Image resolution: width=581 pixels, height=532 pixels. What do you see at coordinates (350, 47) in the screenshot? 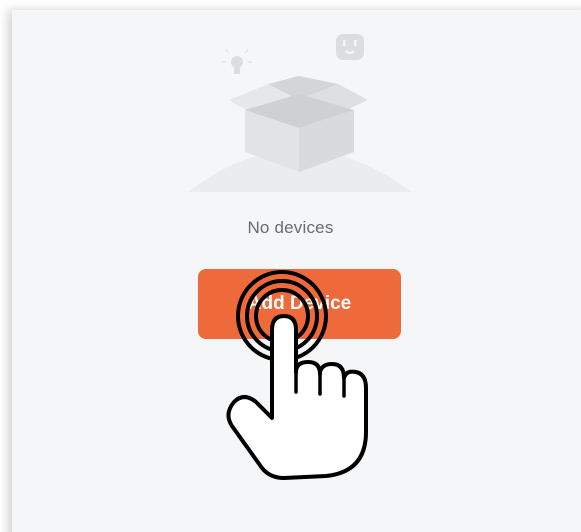
I see `plug-icon` at bounding box center [350, 47].